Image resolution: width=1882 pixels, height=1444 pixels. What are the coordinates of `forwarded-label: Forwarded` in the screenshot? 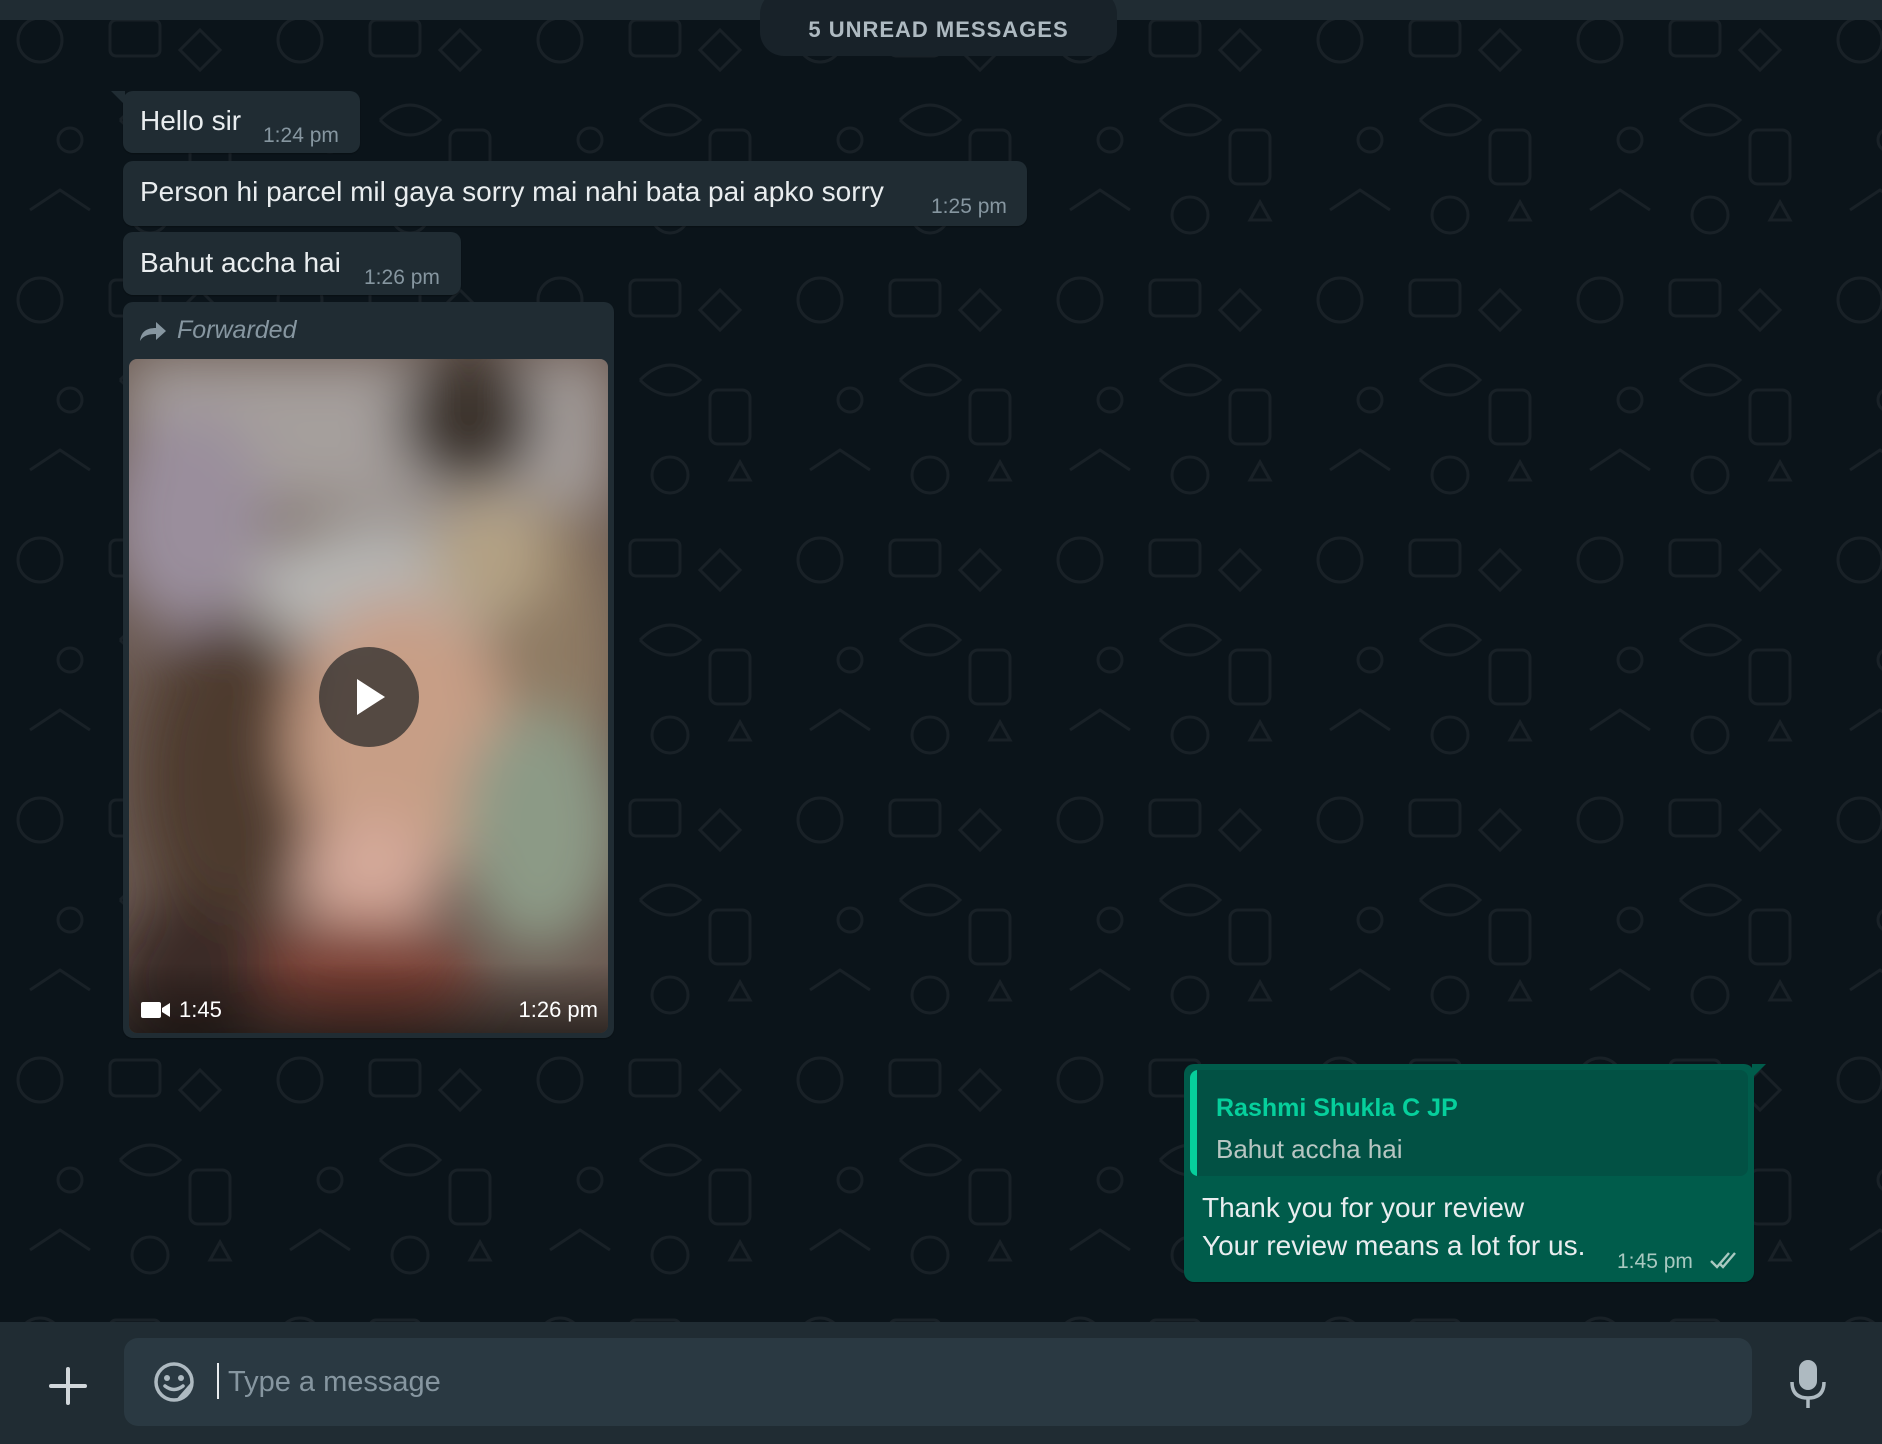 It's located at (237, 330).